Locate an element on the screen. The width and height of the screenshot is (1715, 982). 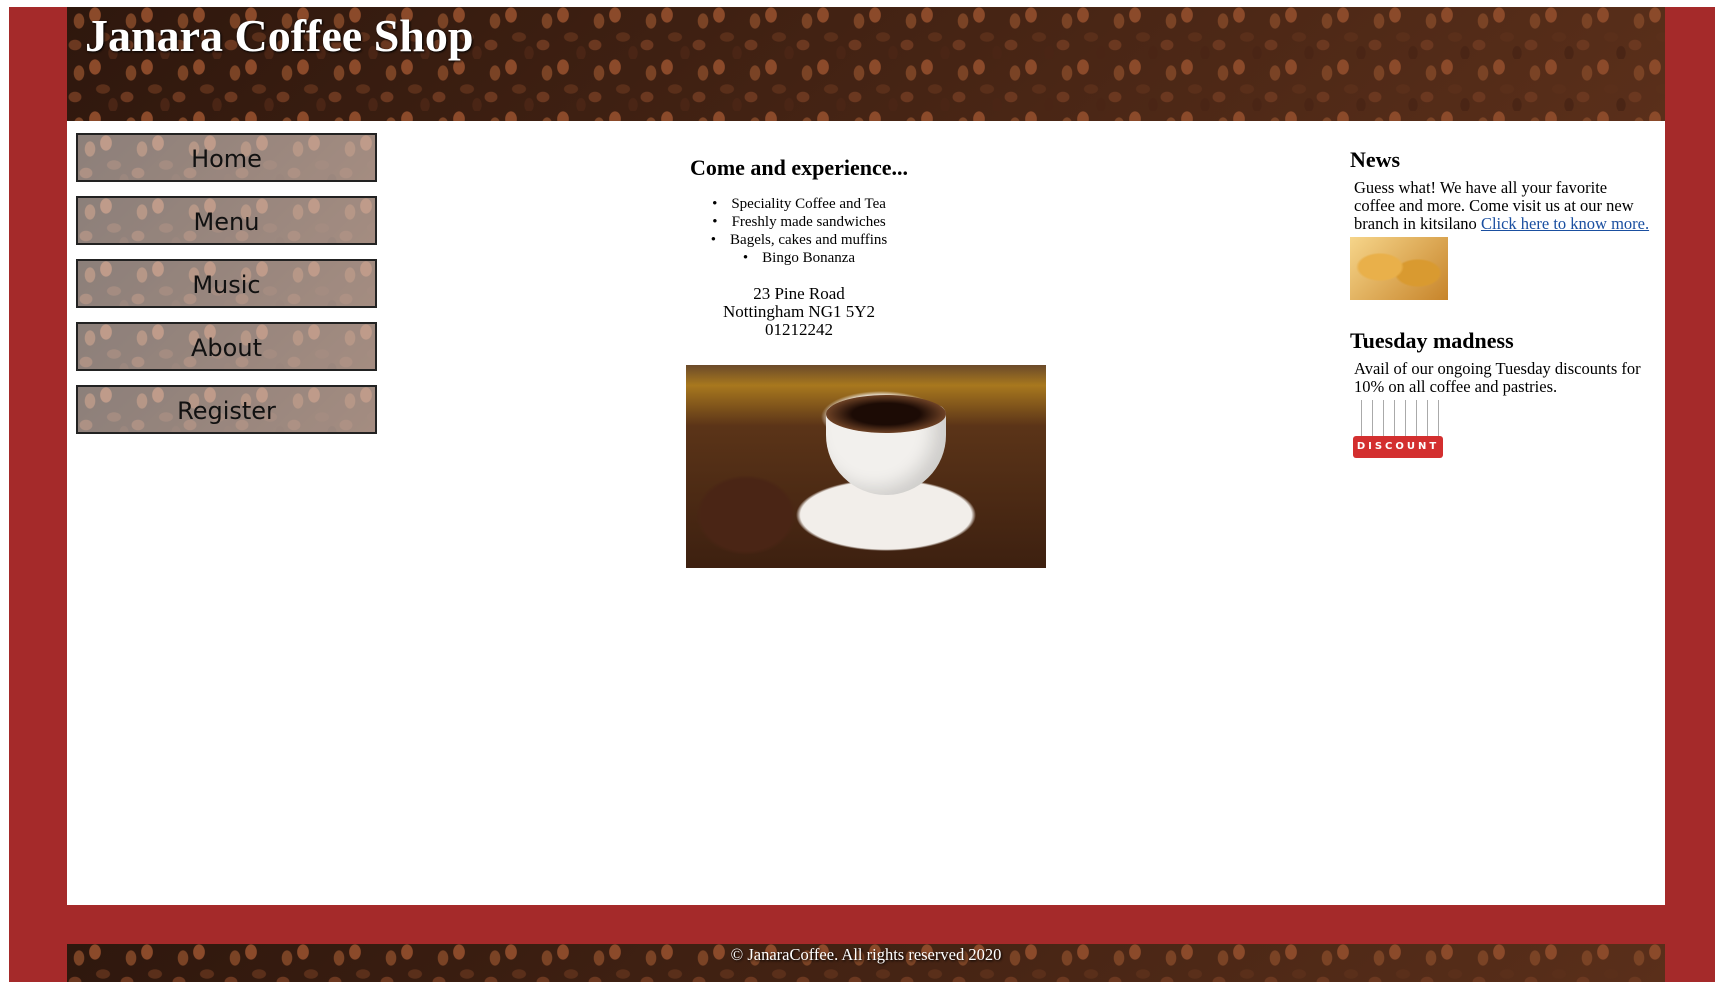
feature-item: Speciality Coffee and Tea is located at coordinates (799, 204).